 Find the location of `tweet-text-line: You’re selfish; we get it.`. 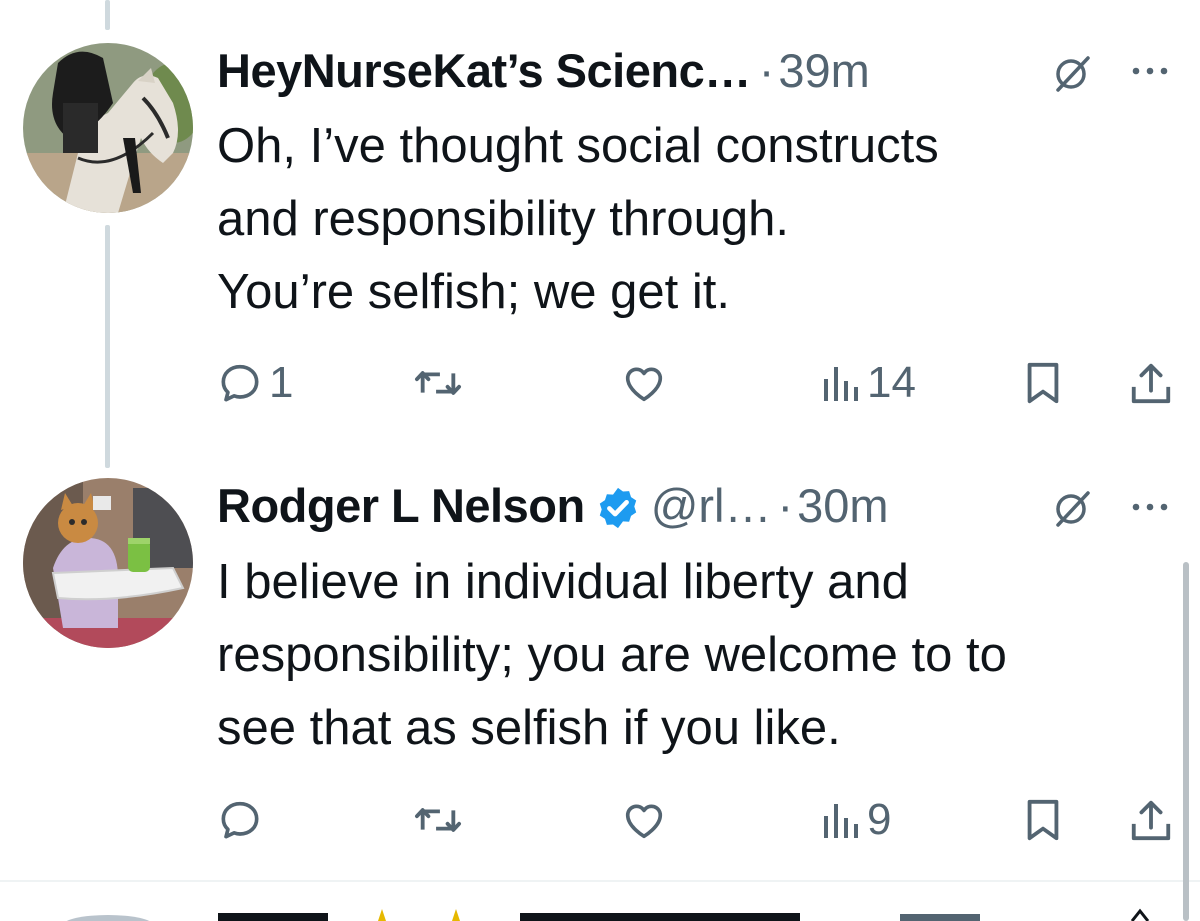

tweet-text-line: You’re selfish; we get it. is located at coordinates (473, 292).